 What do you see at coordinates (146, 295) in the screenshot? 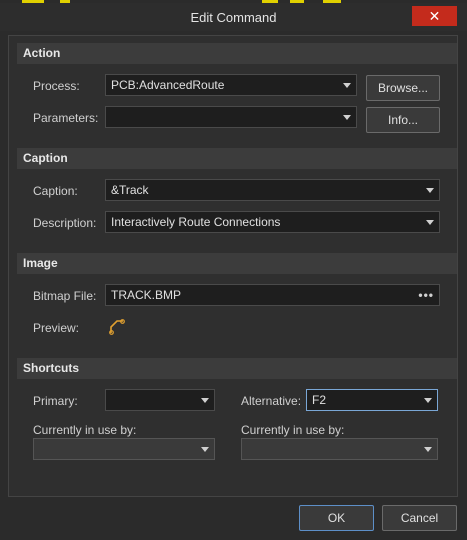
I see `bitmap-file-value: TRACK.BMP` at bounding box center [146, 295].